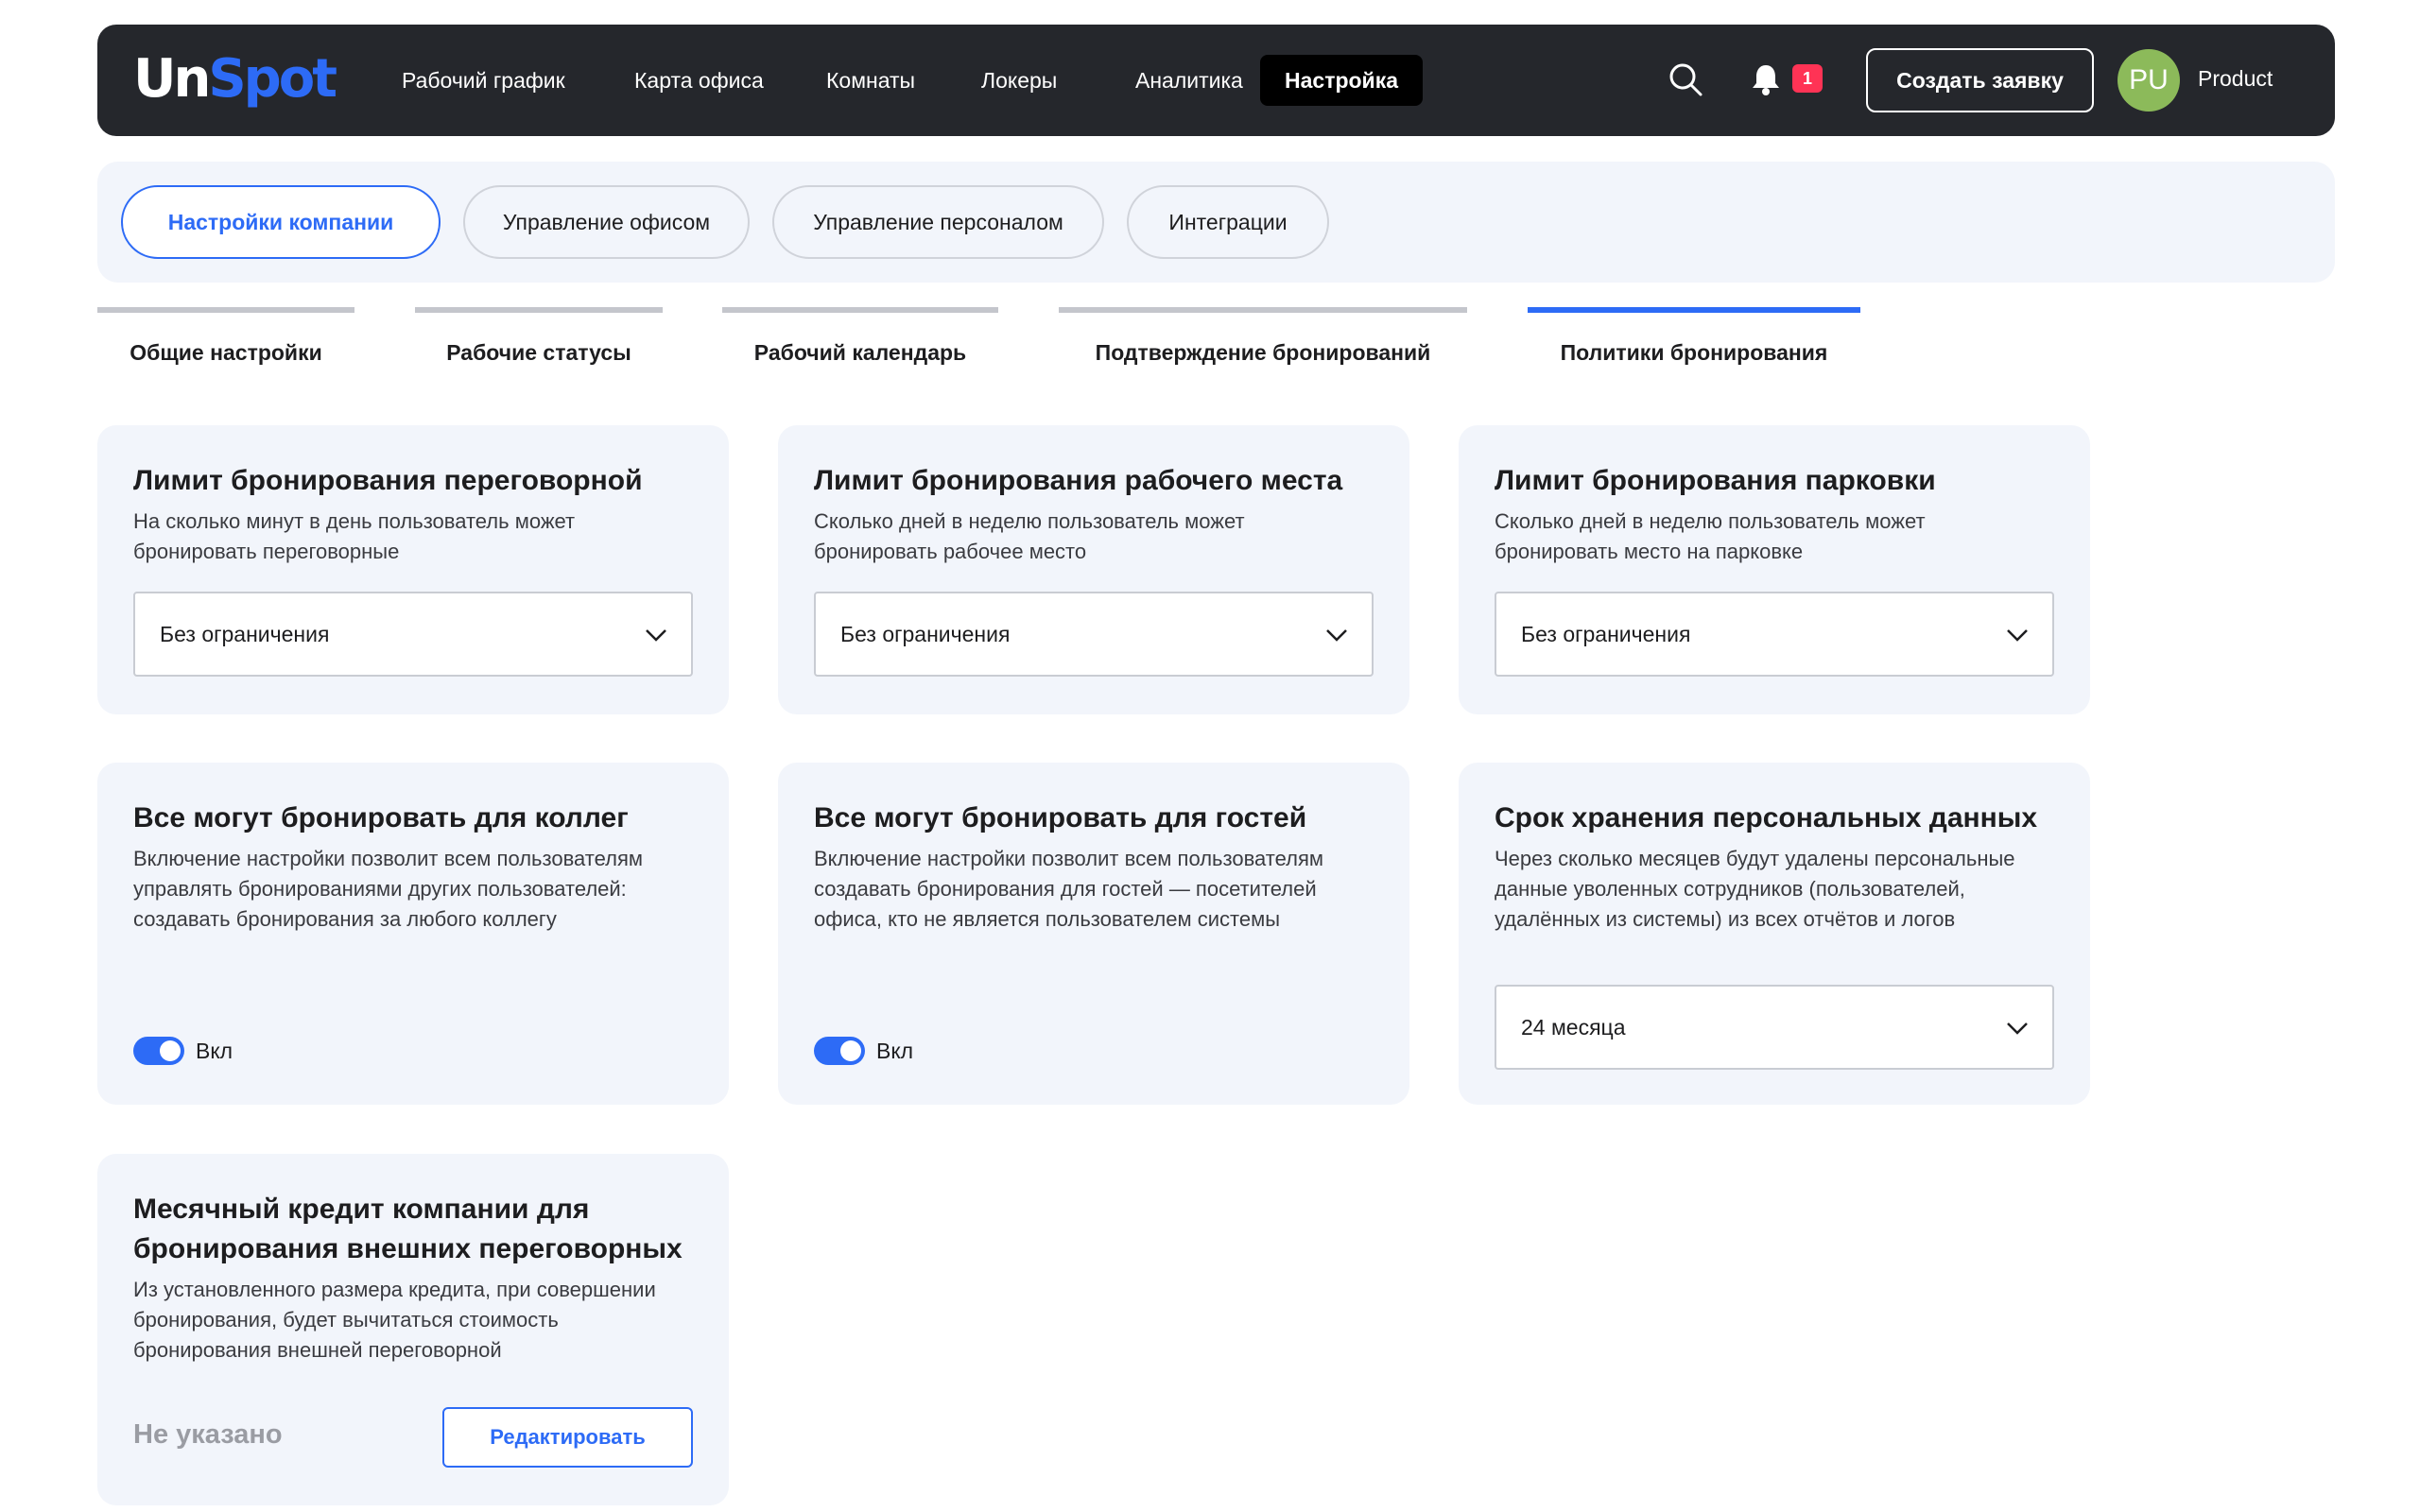 This screenshot has width=2420, height=1512. I want to click on search-icon, so click(1686, 79).